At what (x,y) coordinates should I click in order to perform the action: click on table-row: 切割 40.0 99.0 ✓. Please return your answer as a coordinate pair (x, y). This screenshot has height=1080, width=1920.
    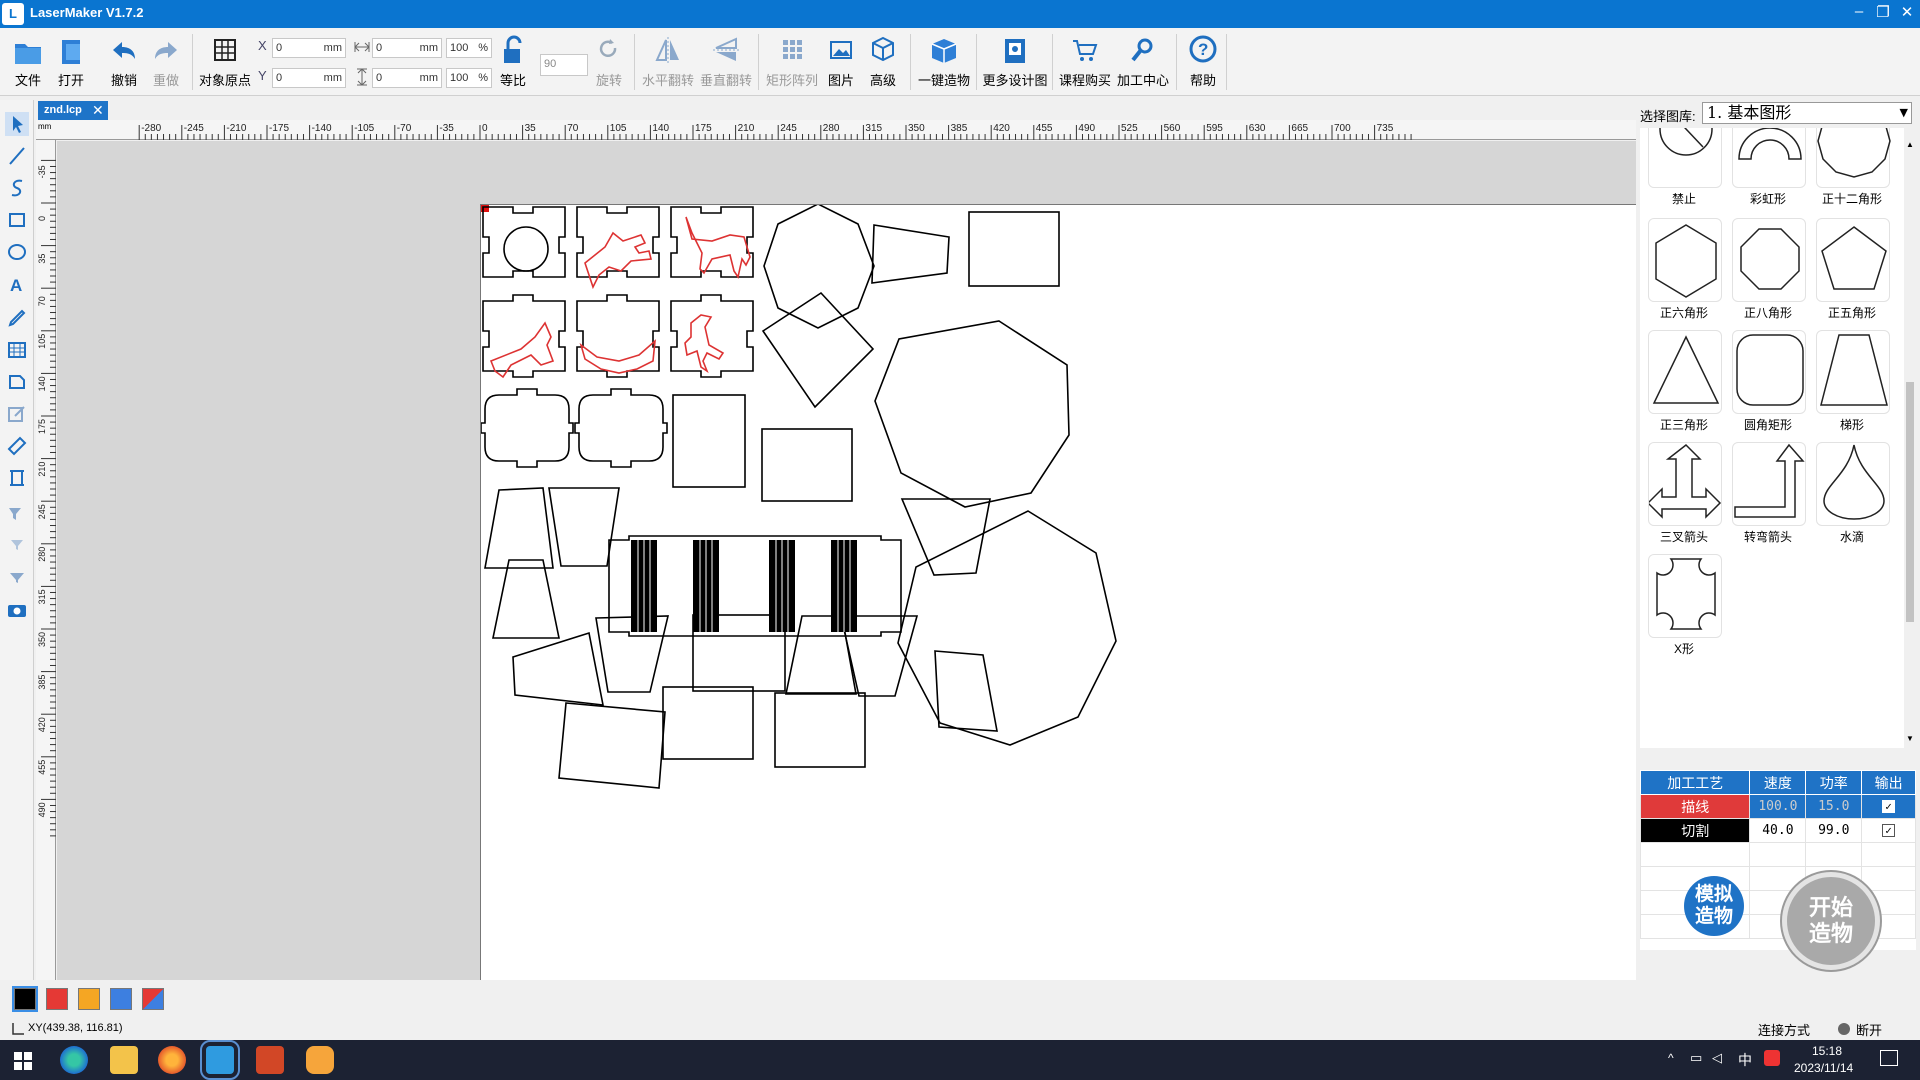
    Looking at the image, I should click on (1777, 830).